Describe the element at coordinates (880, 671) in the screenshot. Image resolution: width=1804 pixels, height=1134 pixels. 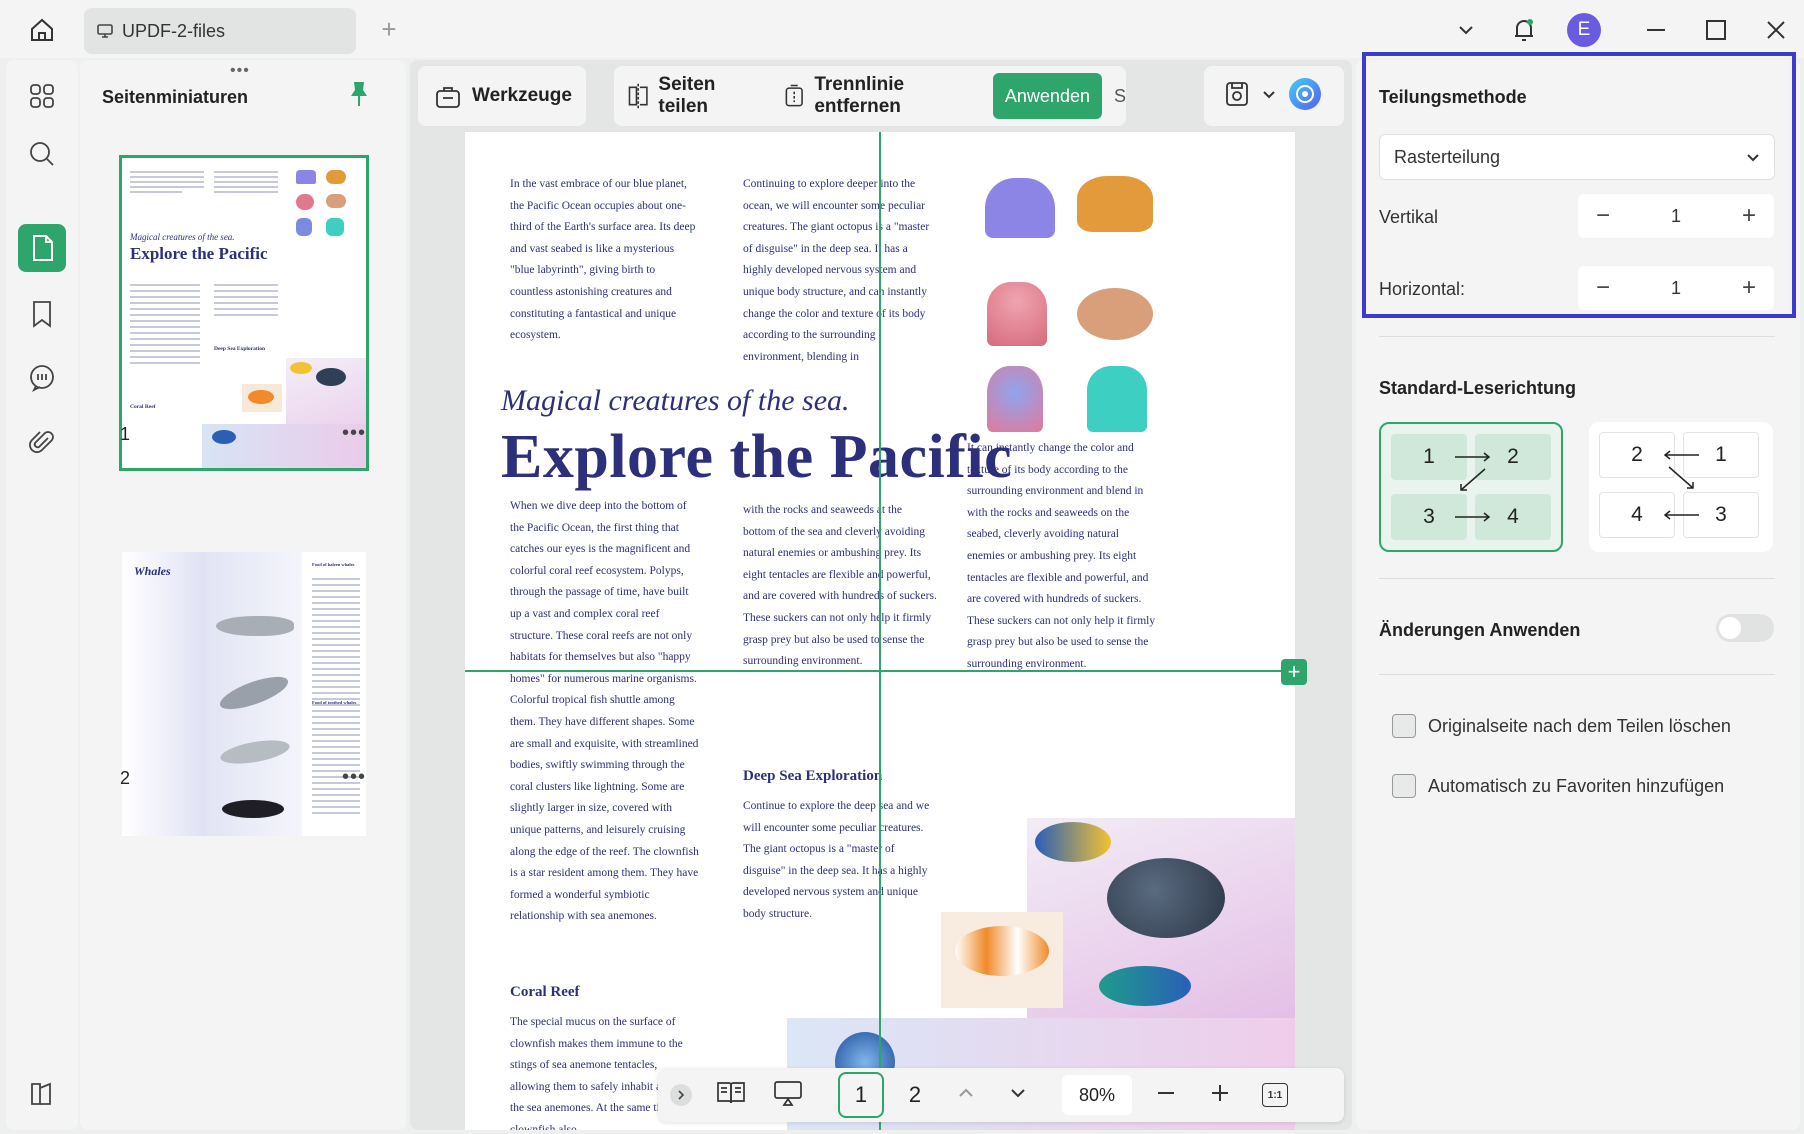
I see `horizontal-split-line` at that location.